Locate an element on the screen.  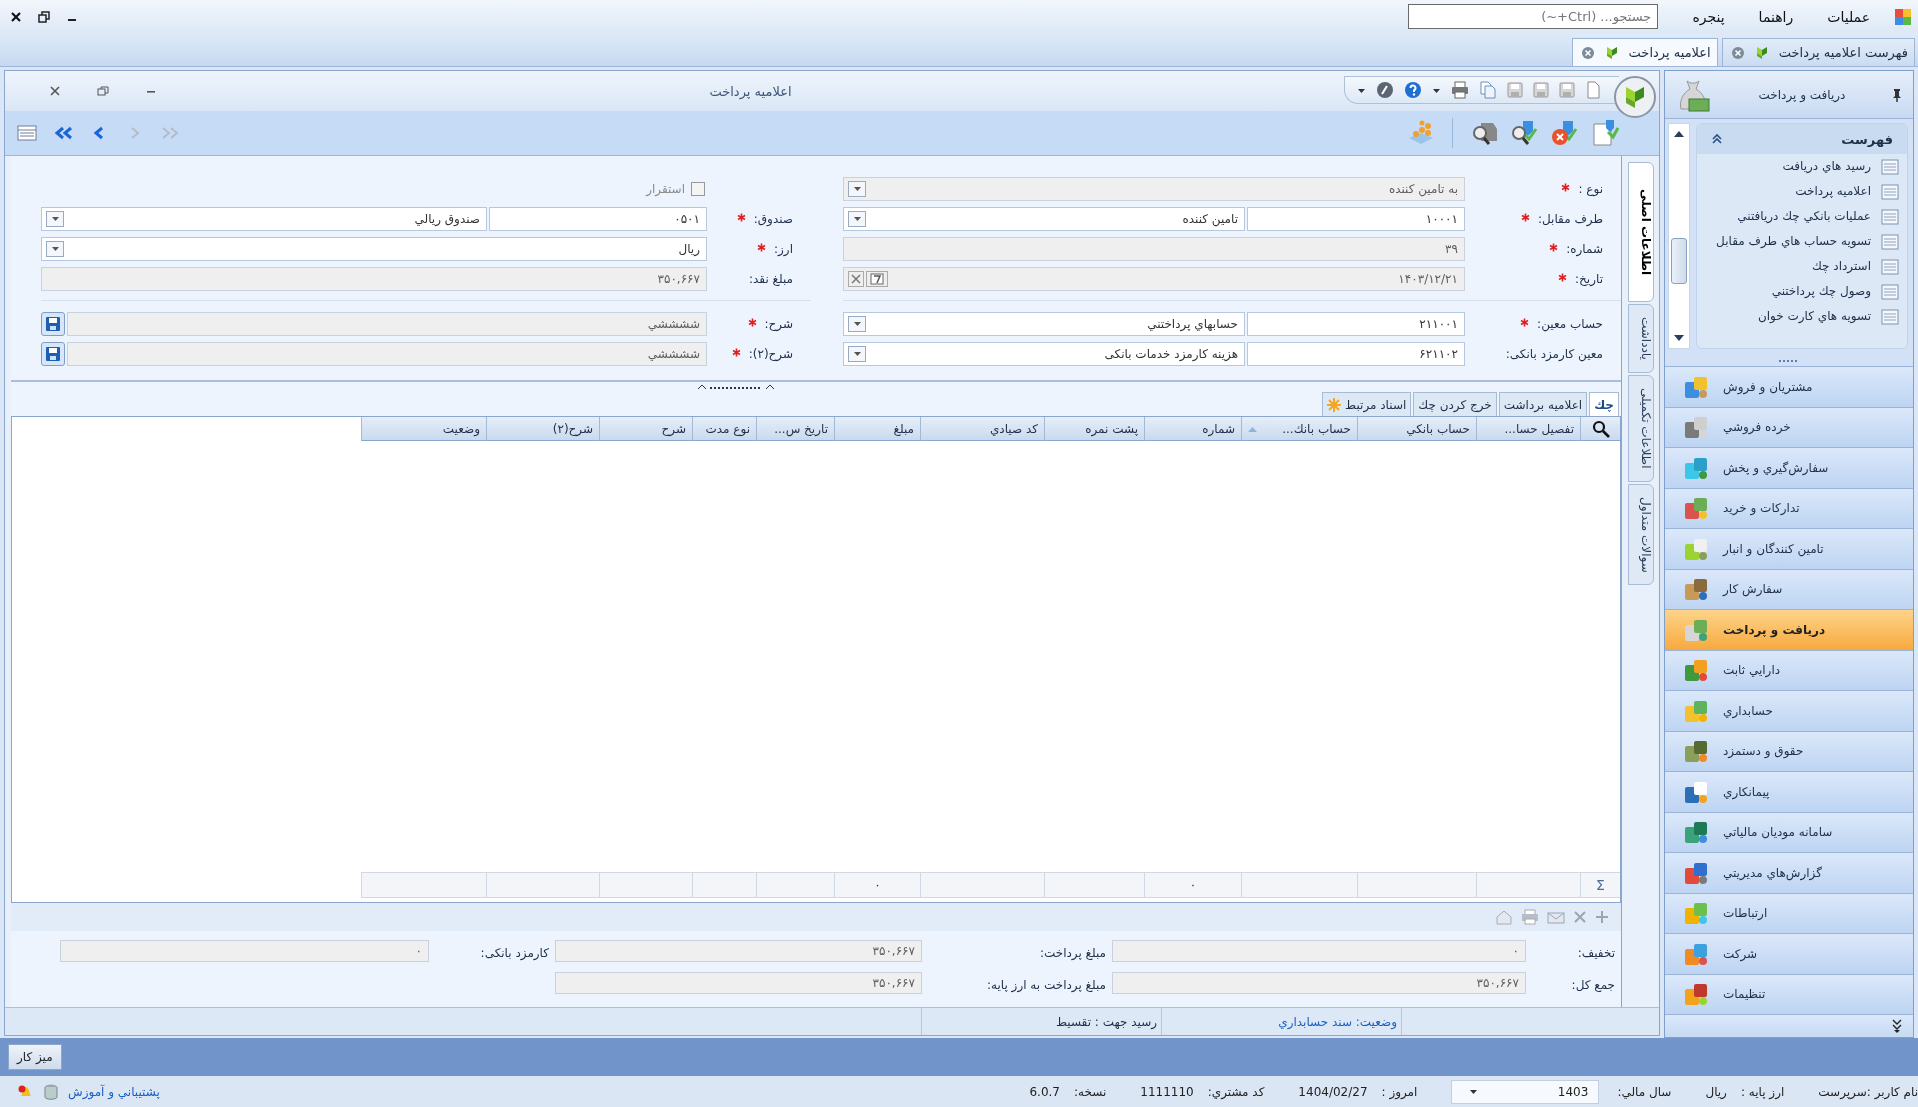
menu-link: اعلامیه پرداخت is located at coordinates (1833, 191).